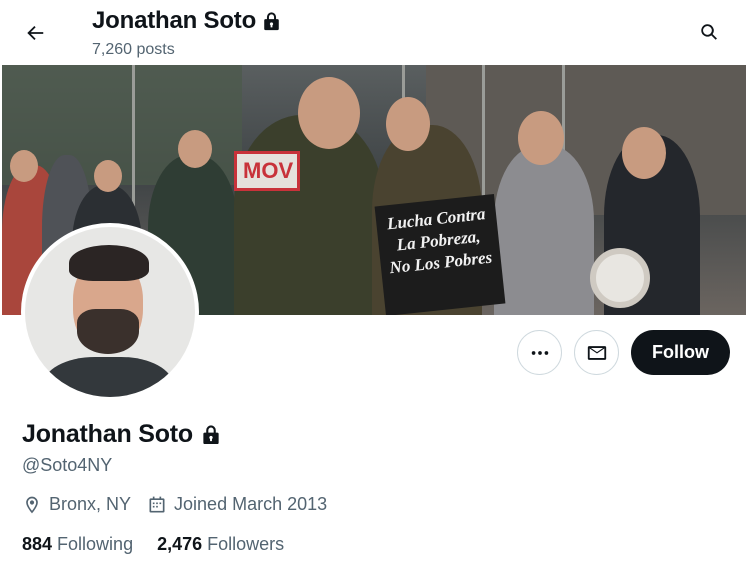  What do you see at coordinates (95, 544) in the screenshot?
I see `following-label: Following` at bounding box center [95, 544].